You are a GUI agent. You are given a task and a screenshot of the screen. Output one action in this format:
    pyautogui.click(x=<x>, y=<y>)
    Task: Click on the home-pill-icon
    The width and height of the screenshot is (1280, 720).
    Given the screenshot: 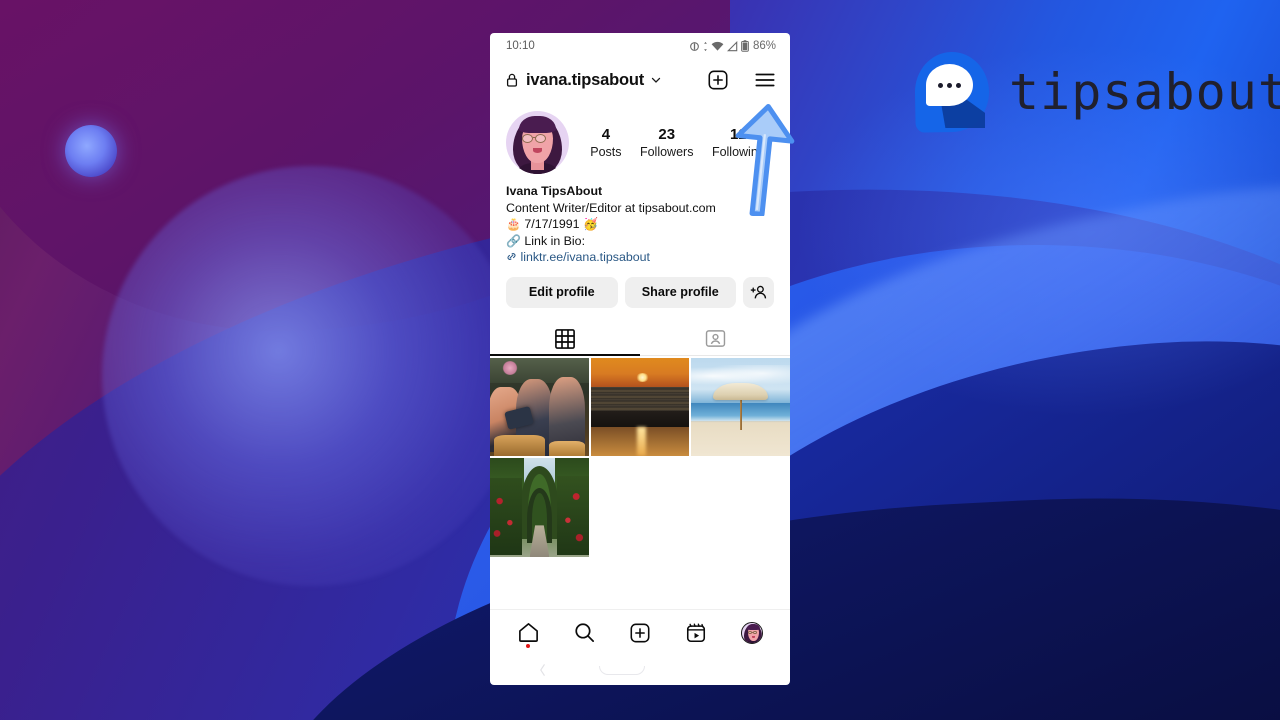 What is the action you would take?
    pyautogui.click(x=621, y=670)
    